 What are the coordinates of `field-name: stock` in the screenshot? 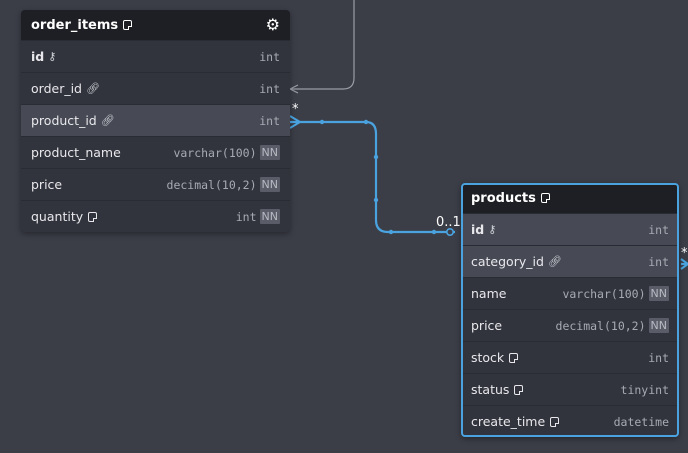 It's located at (488, 357).